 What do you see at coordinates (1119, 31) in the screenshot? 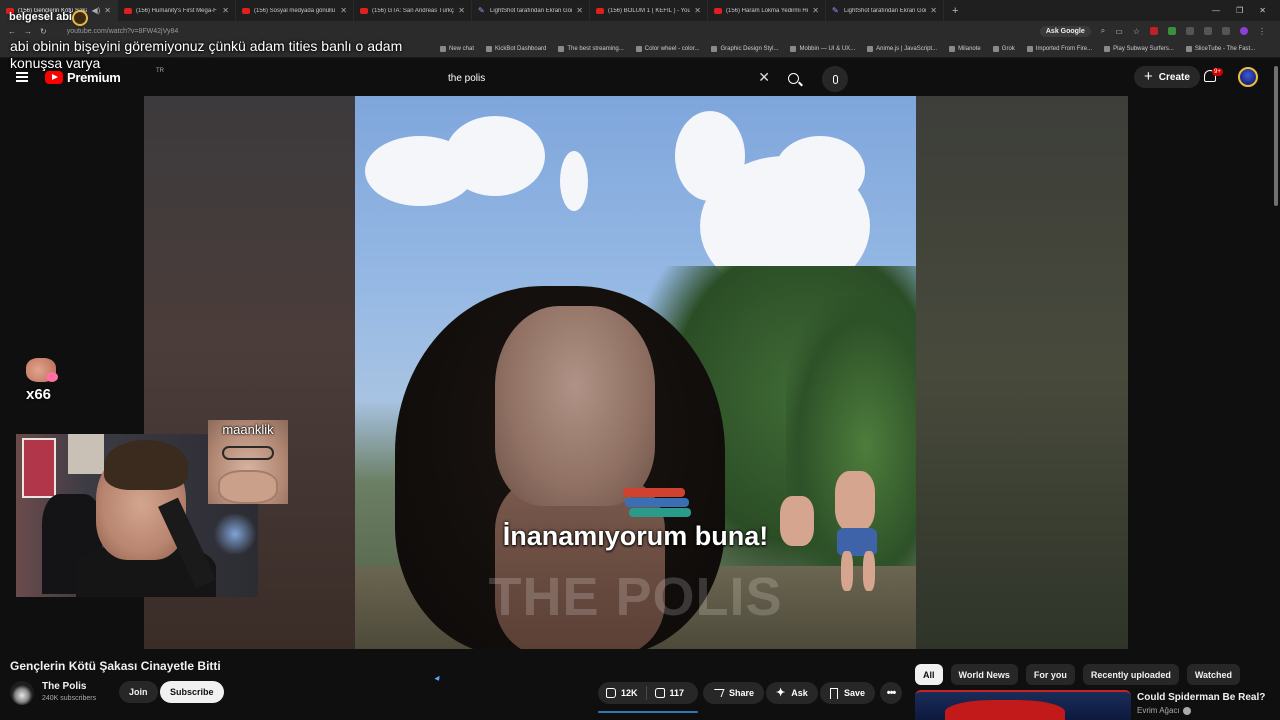
I see `cast-icon: ▭` at bounding box center [1119, 31].